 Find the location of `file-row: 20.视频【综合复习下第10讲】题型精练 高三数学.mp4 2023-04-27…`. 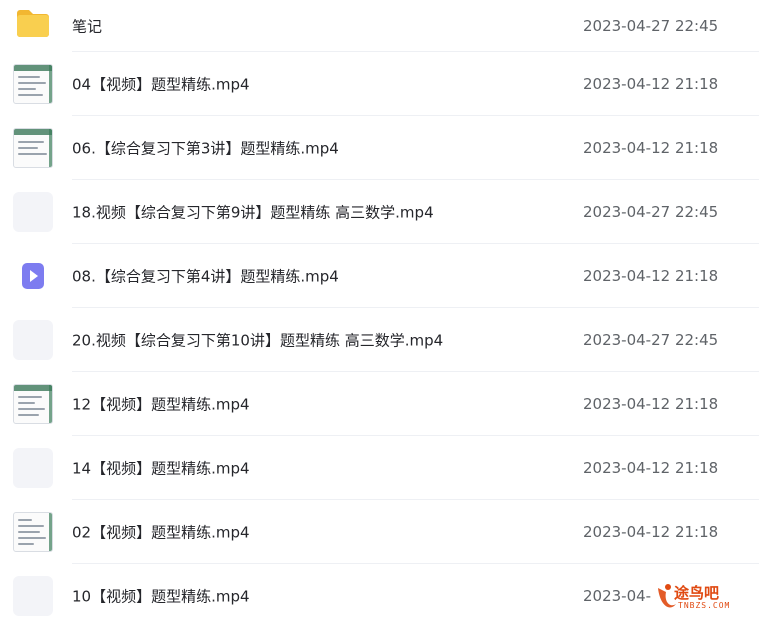

file-row: 20.视频【综合复习下第10讲】题型精练 高三数学.mp4 2023-04-27… is located at coordinates (379, 340).